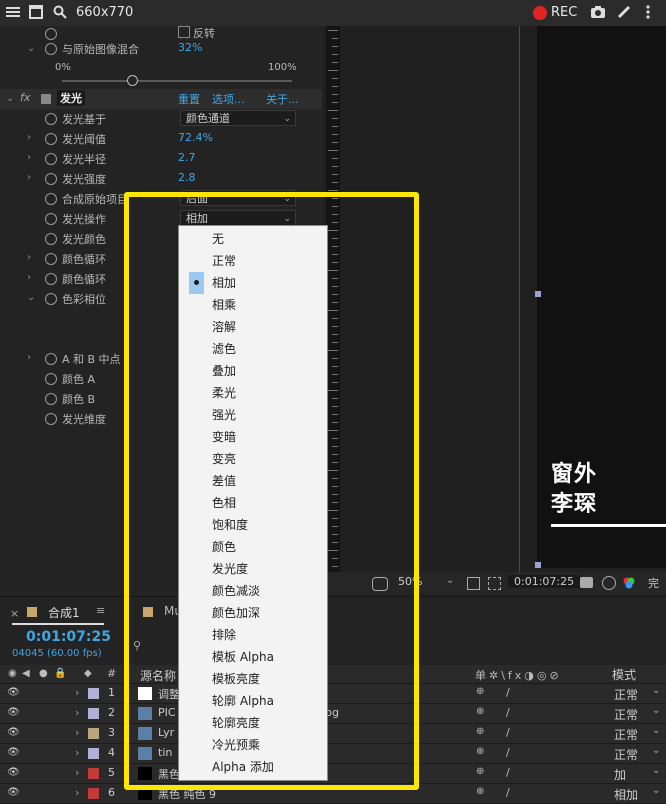 The image size is (666, 804). What do you see at coordinates (494, 583) in the screenshot?
I see `grid-icon` at bounding box center [494, 583].